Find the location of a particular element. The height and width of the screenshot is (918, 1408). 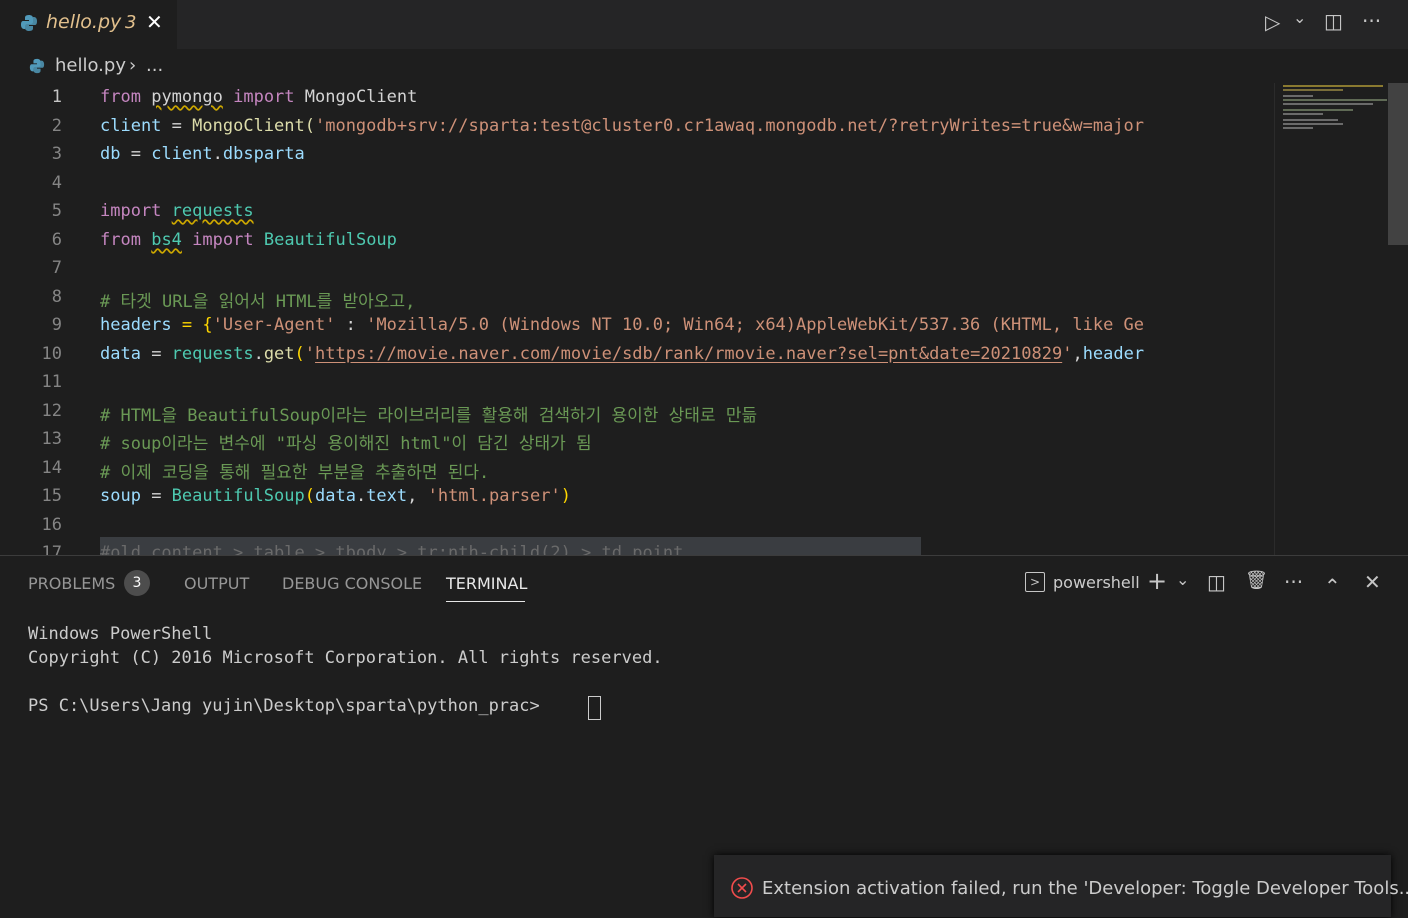

line-number: 14 is located at coordinates (51, 468).